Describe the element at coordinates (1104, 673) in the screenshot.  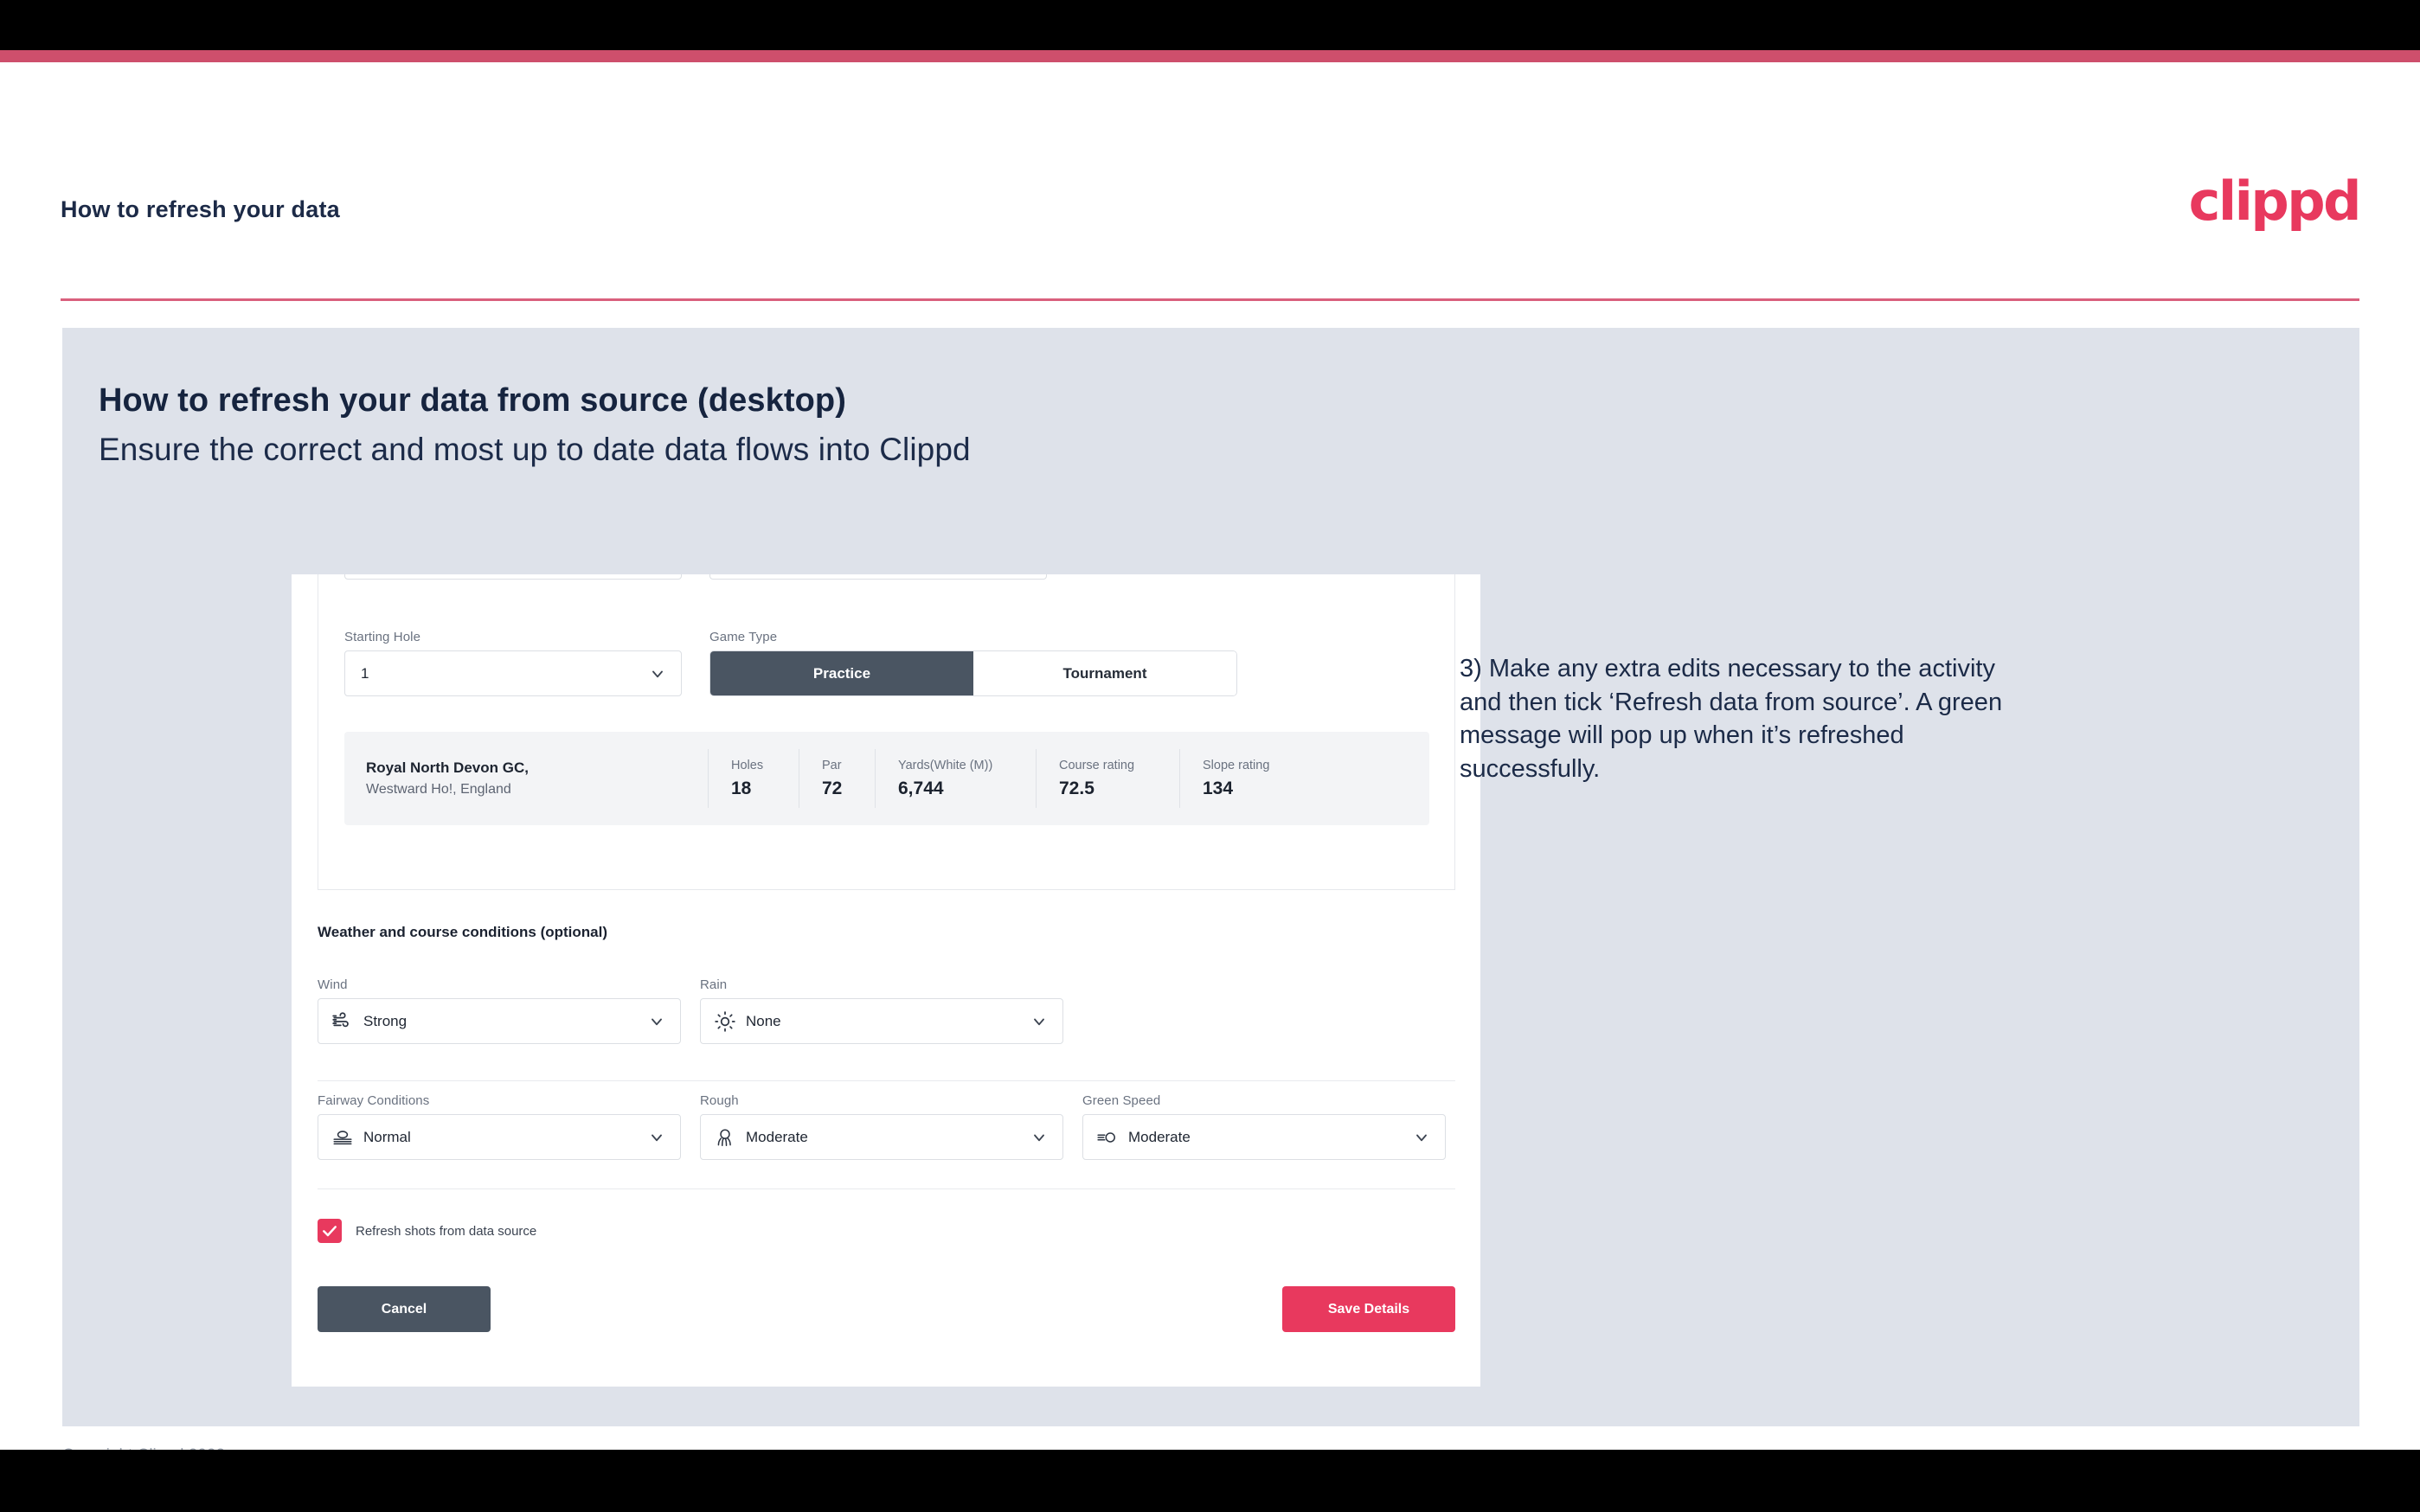
I see `game-type-option-tournament: Tournament` at that location.